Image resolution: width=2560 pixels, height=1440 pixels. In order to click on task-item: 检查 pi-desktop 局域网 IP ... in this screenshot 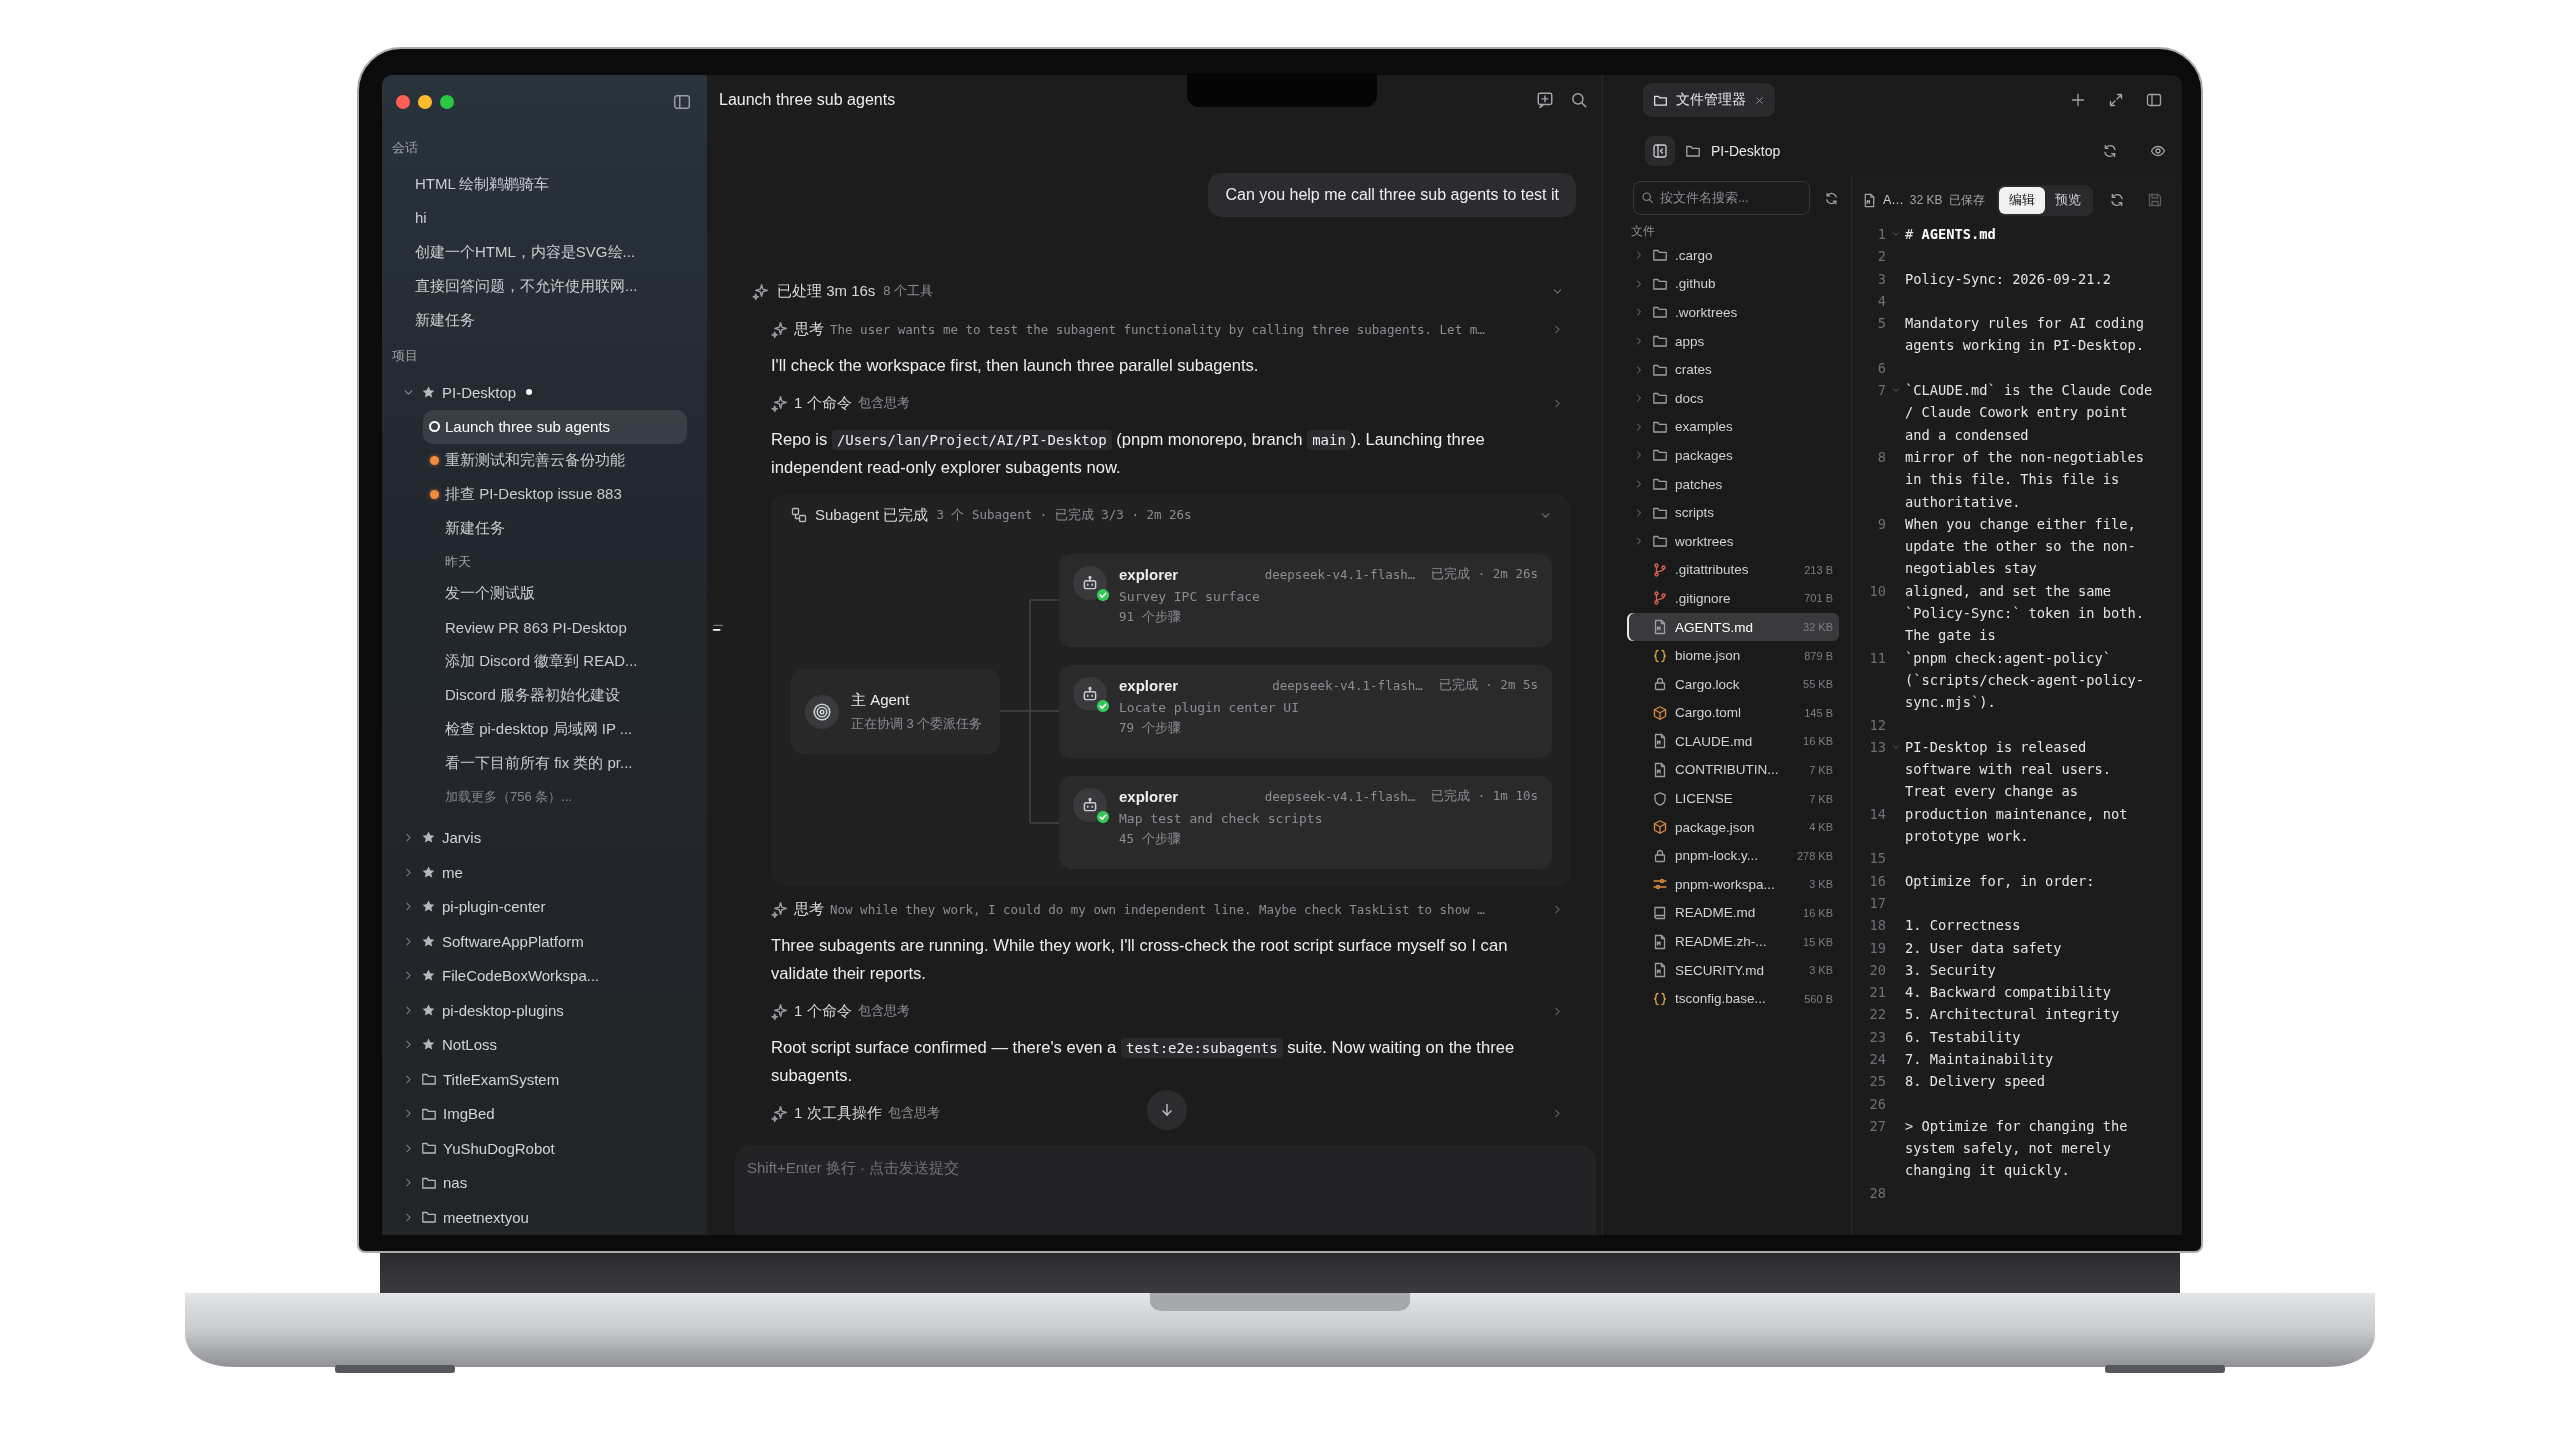, I will do `click(555, 729)`.